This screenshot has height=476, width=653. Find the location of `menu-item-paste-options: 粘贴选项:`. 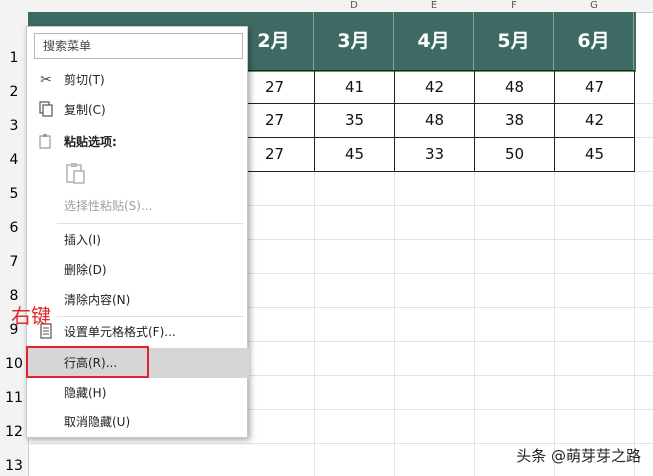

menu-item-paste-options: 粘贴选项: is located at coordinates (138, 142).